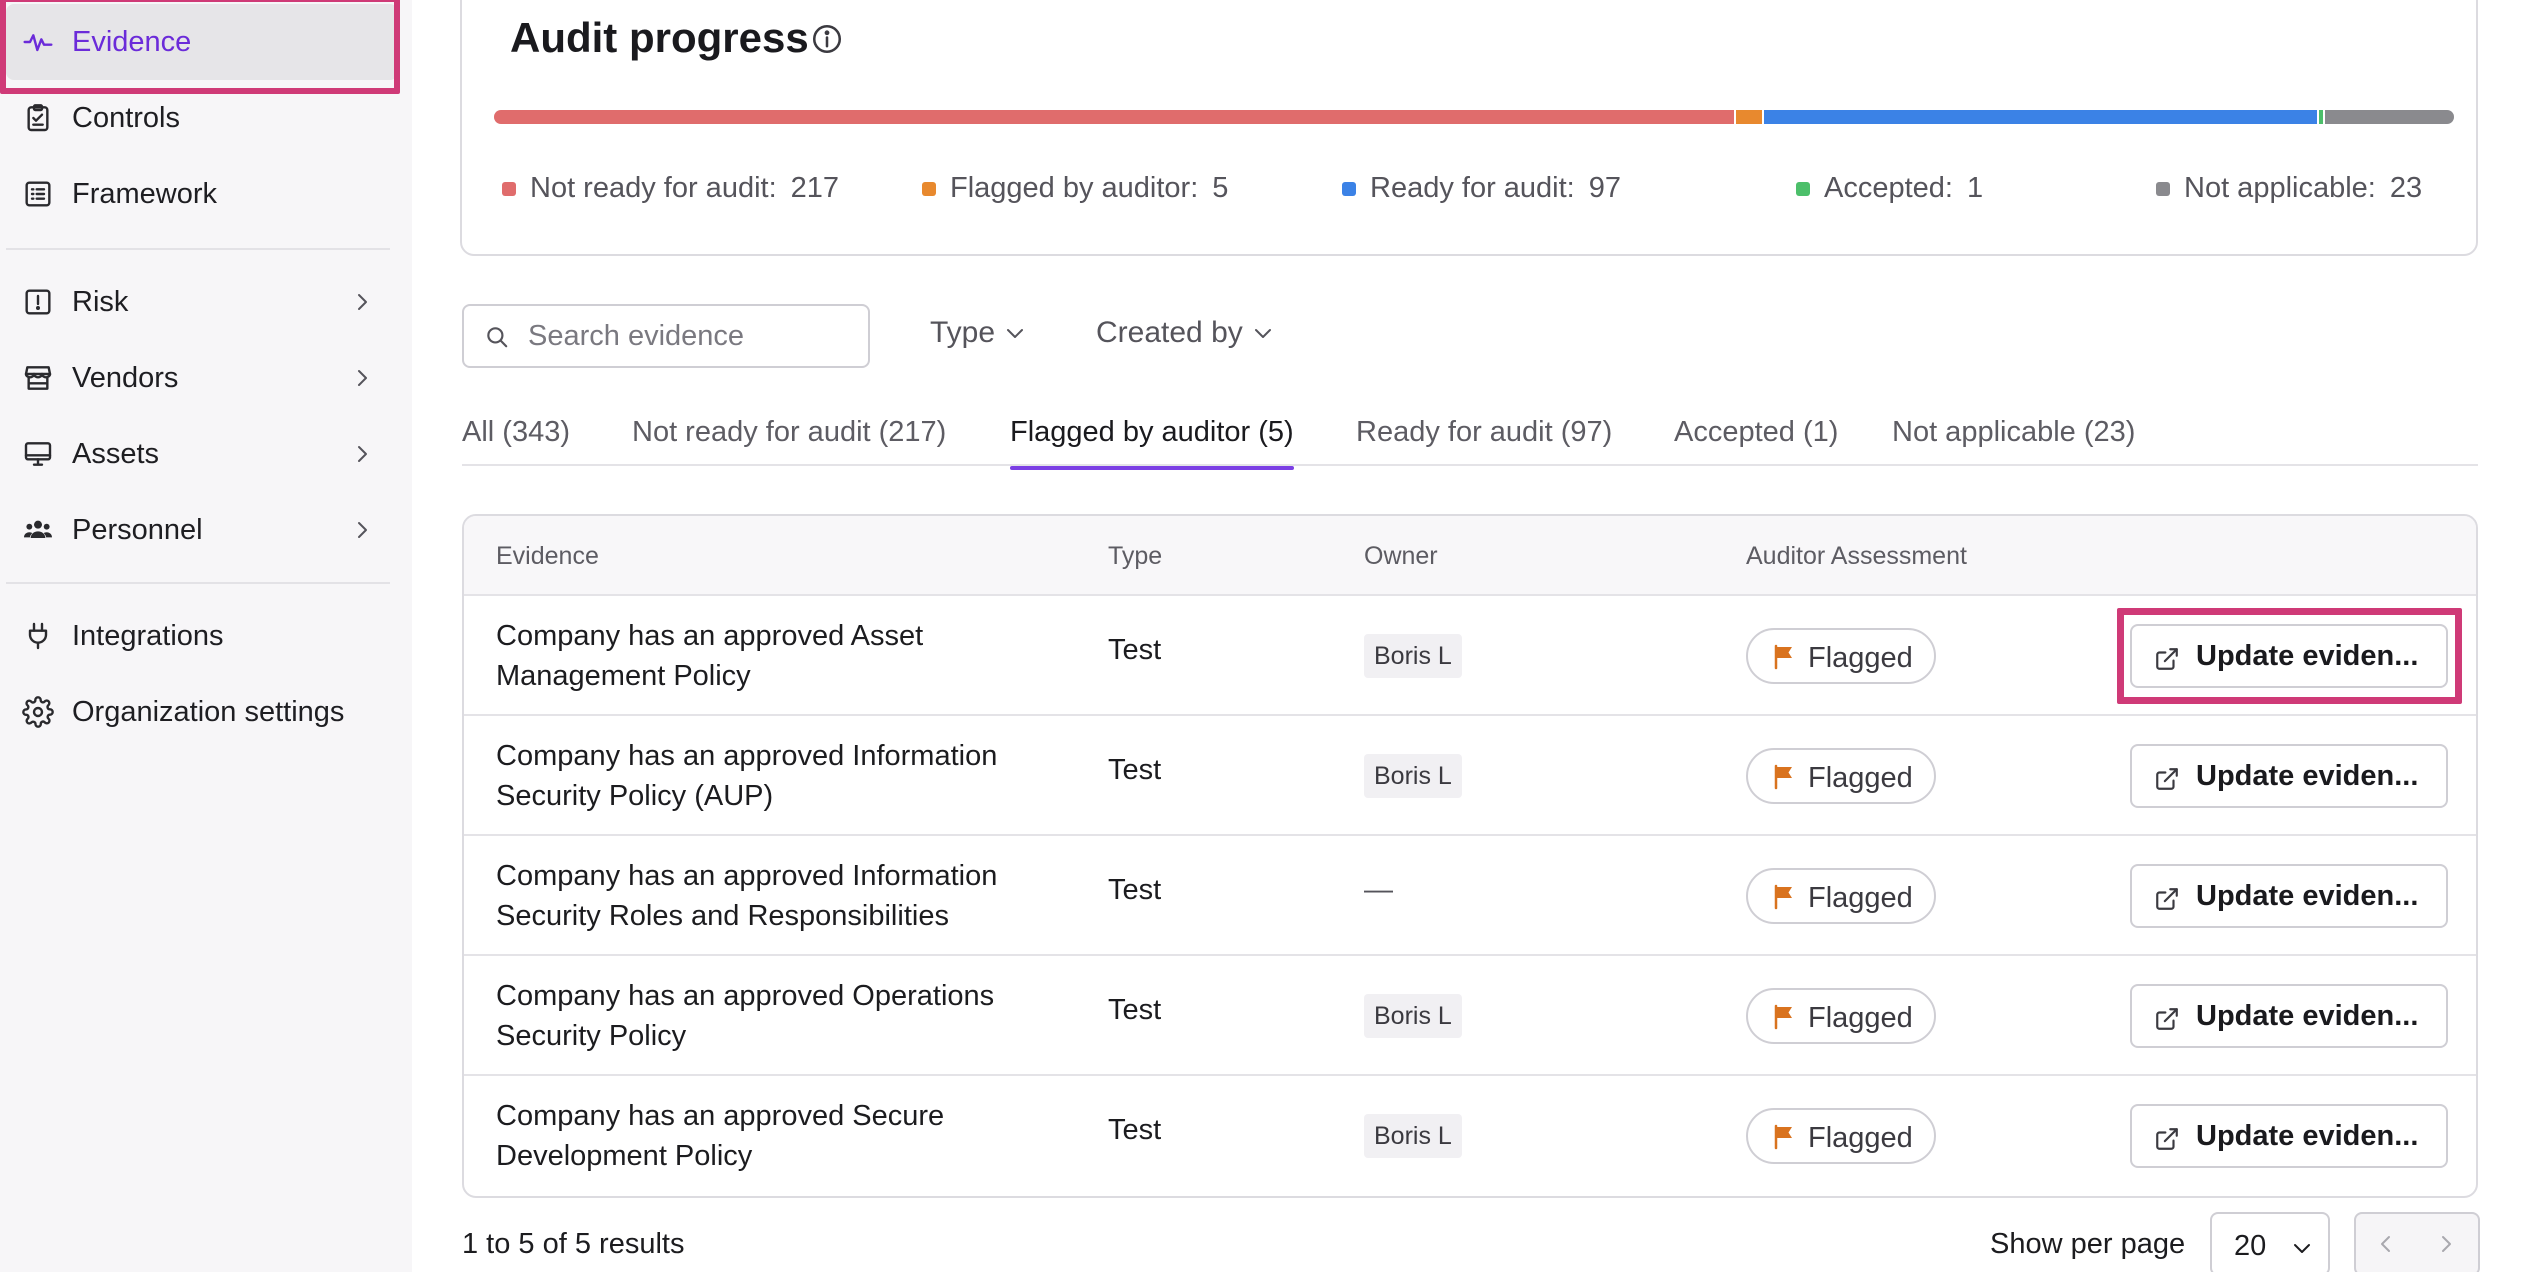 Image resolution: width=2522 pixels, height=1272 pixels. What do you see at coordinates (1484, 441) in the screenshot?
I see `tab-ready: Ready for audit (97)` at bounding box center [1484, 441].